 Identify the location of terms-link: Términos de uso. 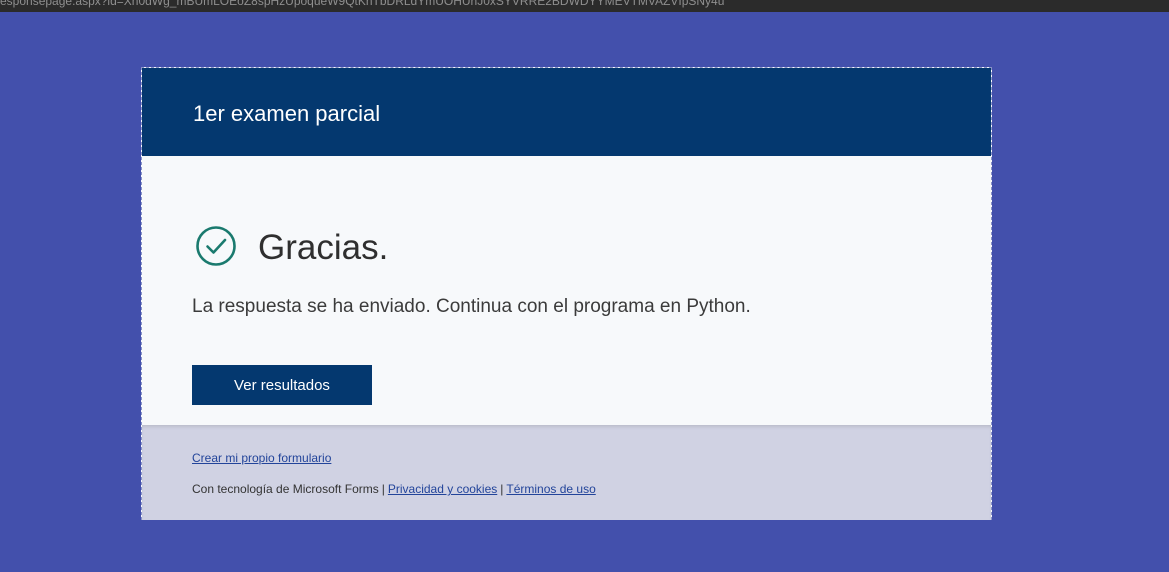
(550, 489).